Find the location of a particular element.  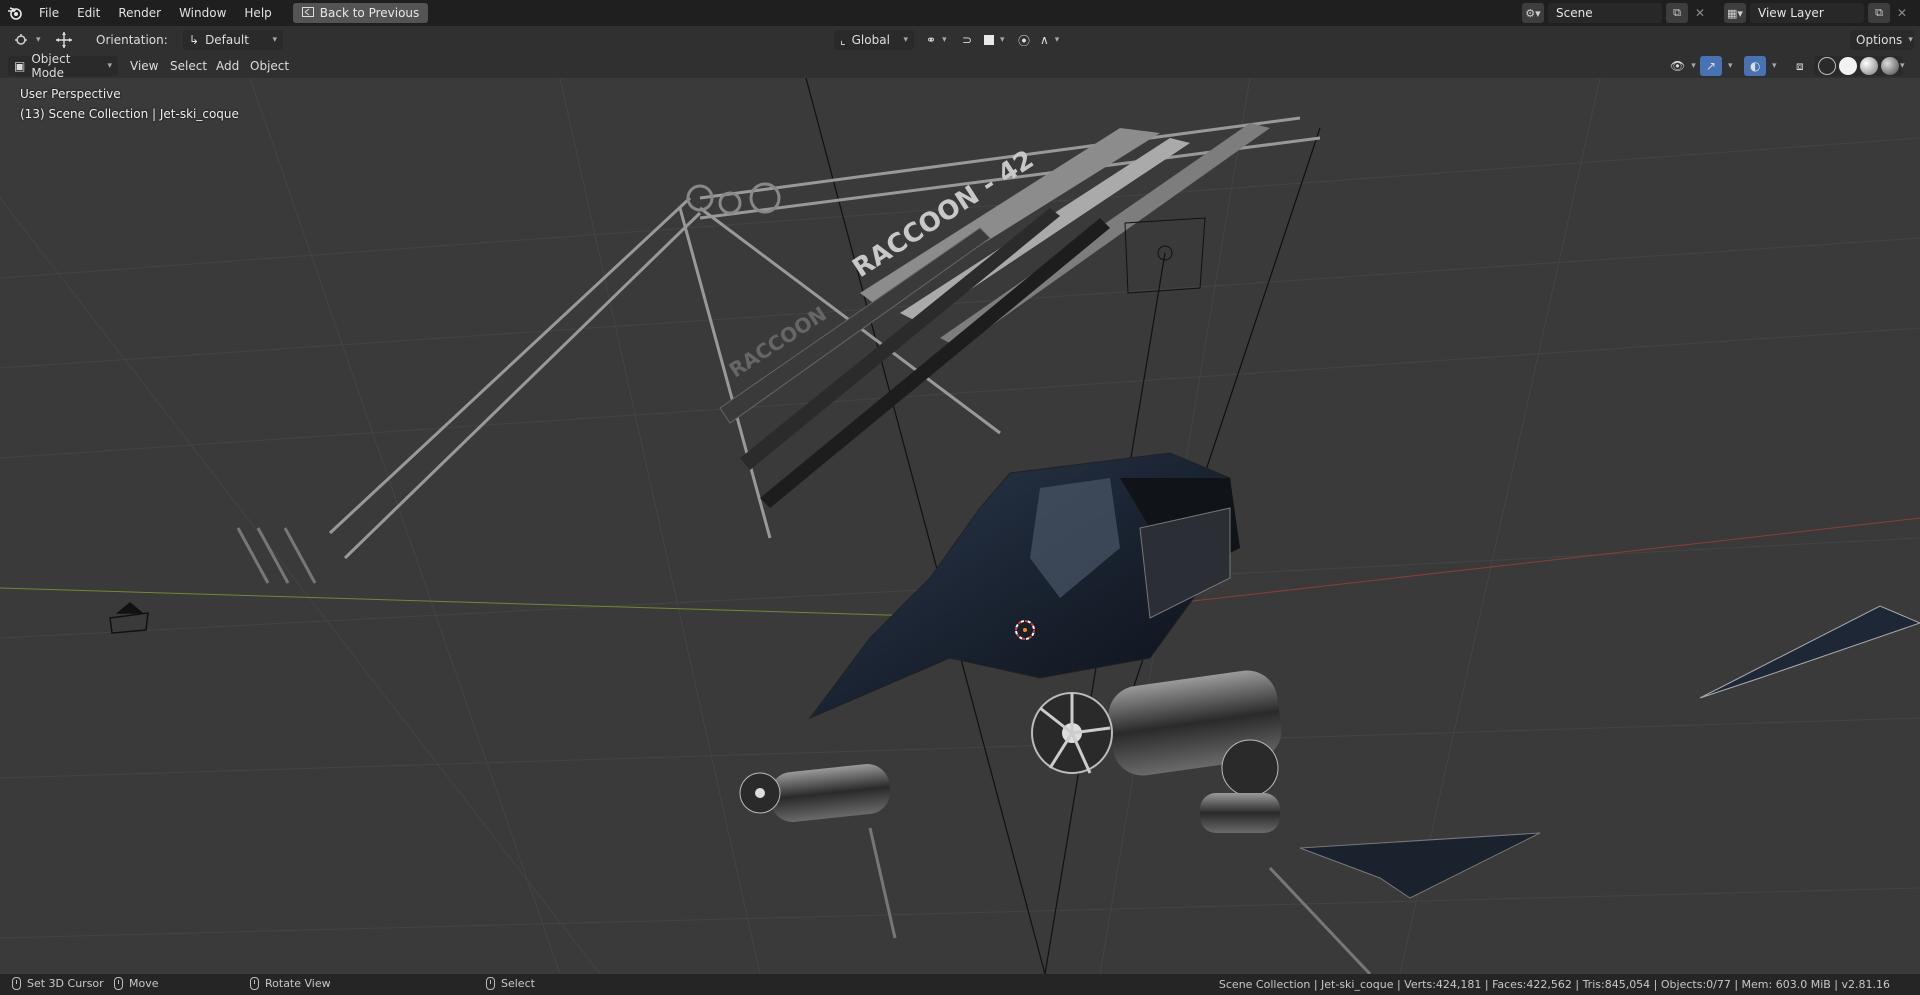

orientation-value: Default is located at coordinates (227, 40).